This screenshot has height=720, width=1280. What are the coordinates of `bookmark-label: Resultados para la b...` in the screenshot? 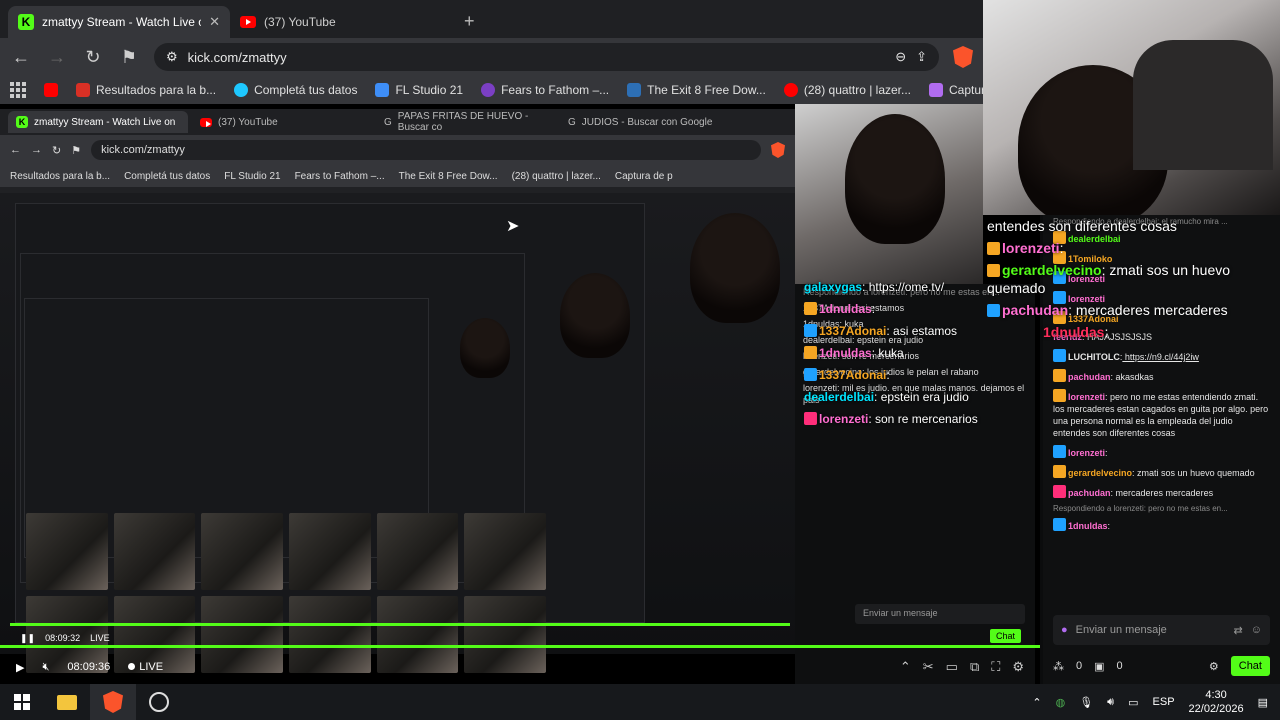 It's located at (156, 90).